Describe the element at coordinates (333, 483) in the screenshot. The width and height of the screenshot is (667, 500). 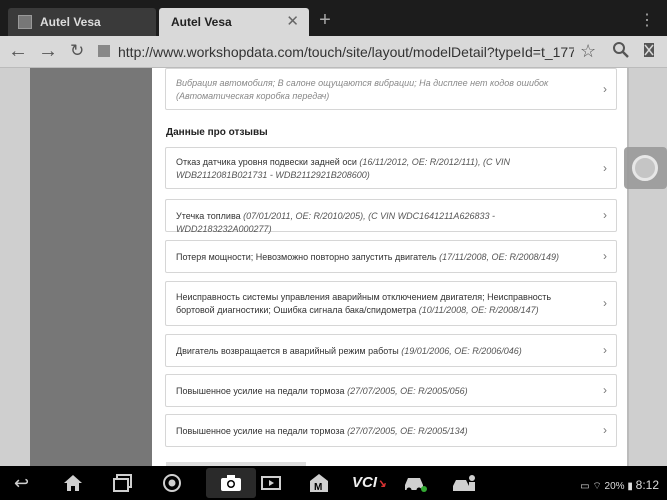
I see `system-navigation-bar: ↩ M VCI↘ ▭ ⌔ 20% ▮ 8:12` at that location.